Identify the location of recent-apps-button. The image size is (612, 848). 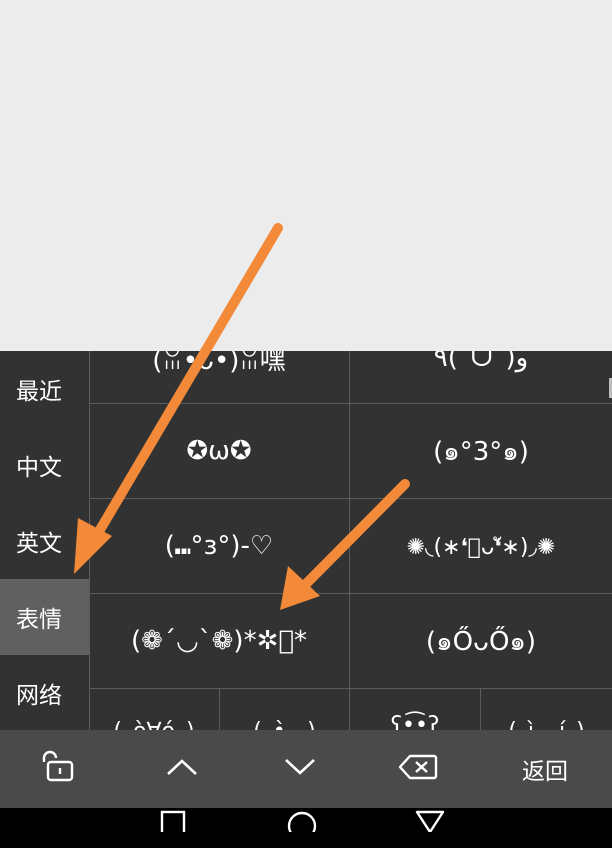
(173, 828).